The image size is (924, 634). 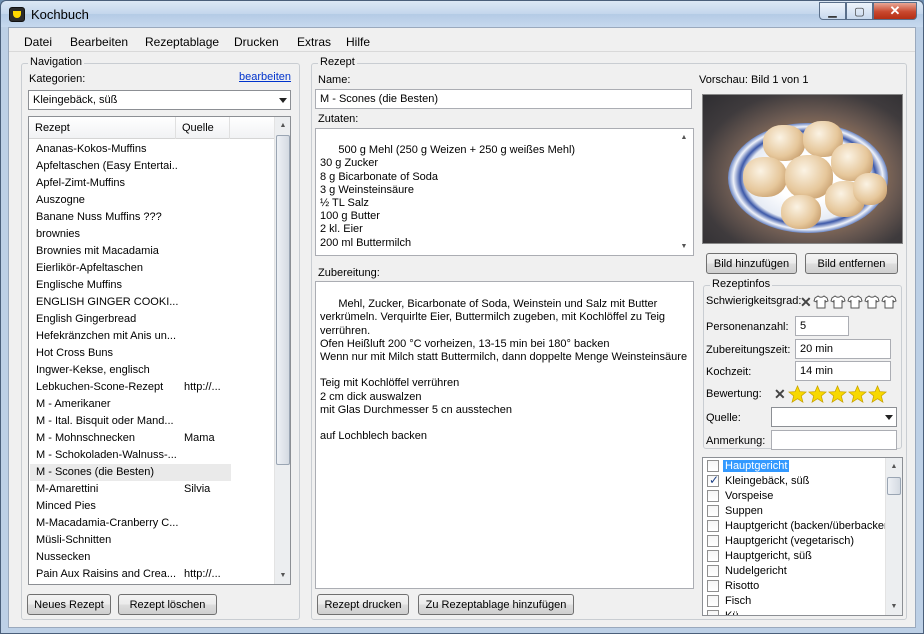 I want to click on cook-time-input: 14 min, so click(x=843, y=371).